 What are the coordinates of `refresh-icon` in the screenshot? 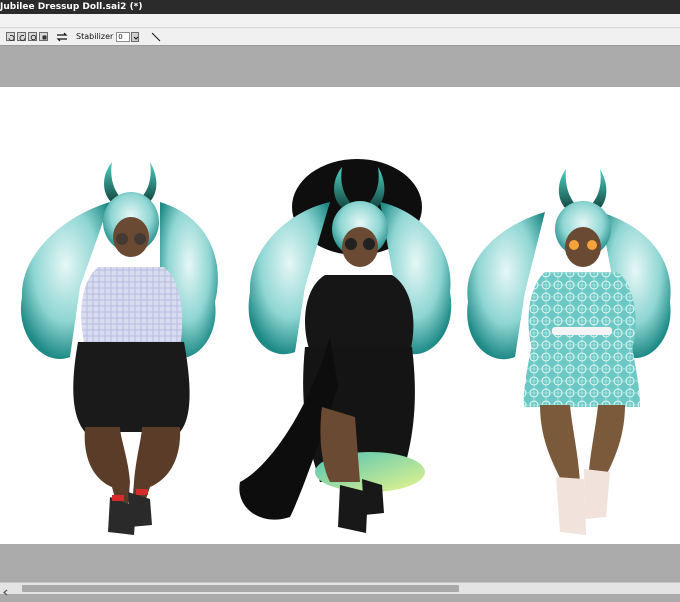 It's located at (32, 36).